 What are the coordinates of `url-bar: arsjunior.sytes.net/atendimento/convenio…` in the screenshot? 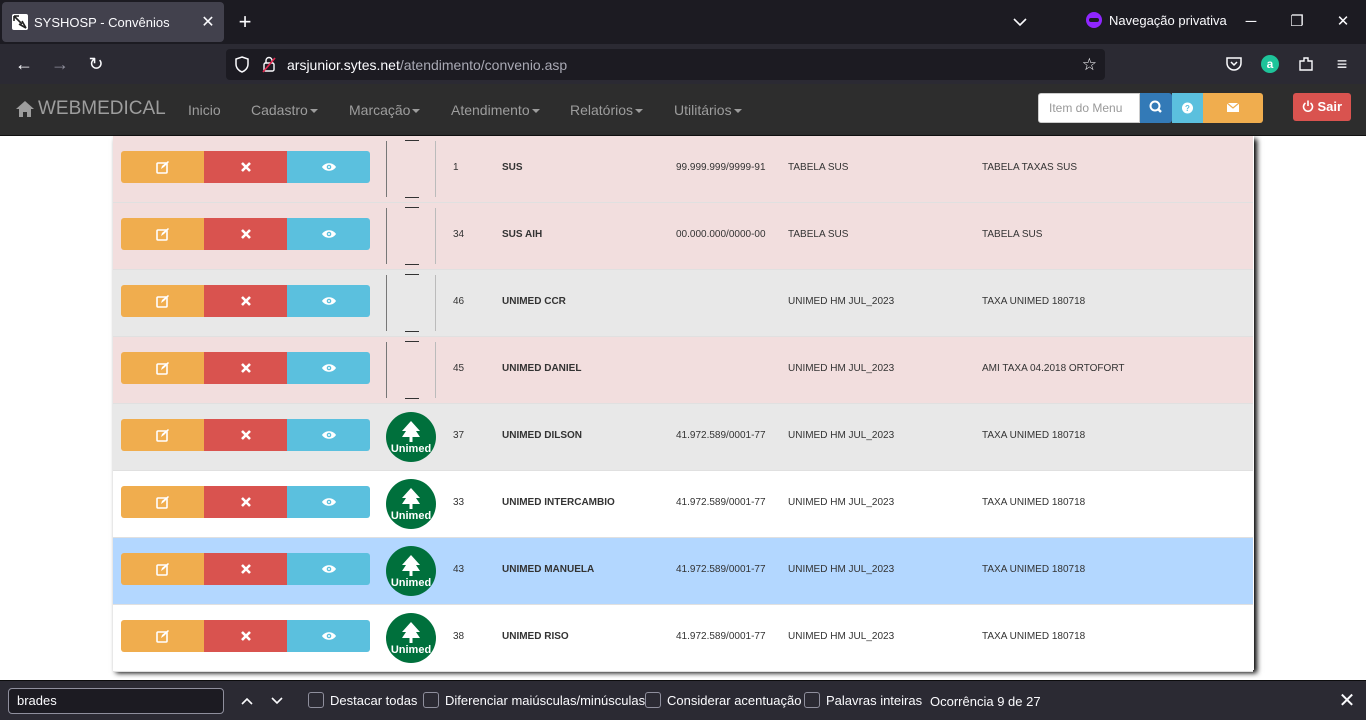 It's located at (665, 64).